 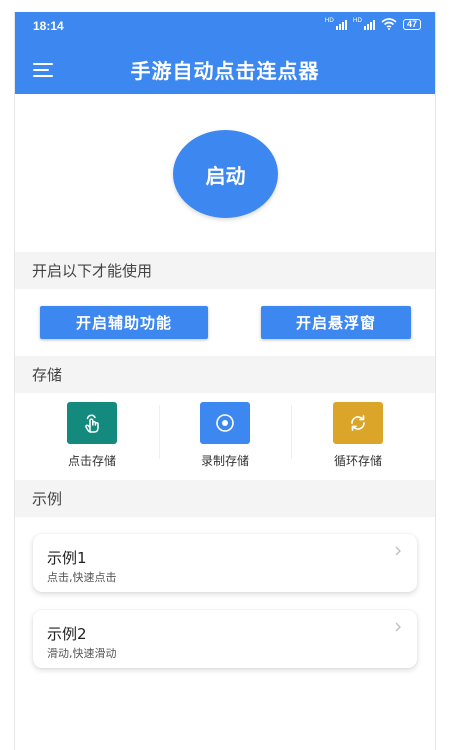 I want to click on tap-storage-label: 点击存储, so click(x=91, y=461).